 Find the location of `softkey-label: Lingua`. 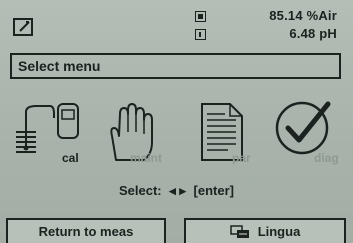

softkey-label: Lingua is located at coordinates (279, 231).